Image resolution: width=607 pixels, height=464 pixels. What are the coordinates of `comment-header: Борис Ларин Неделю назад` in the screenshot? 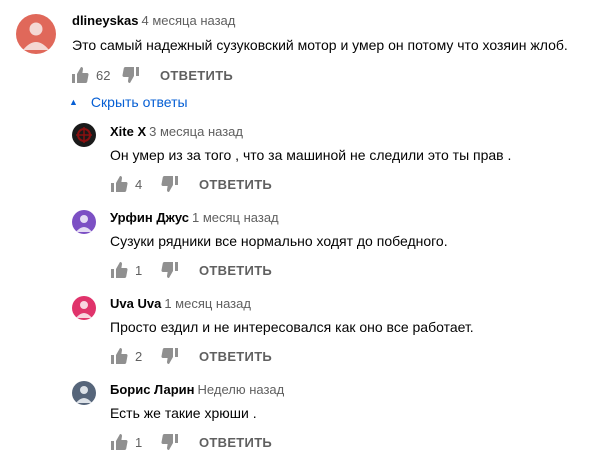 It's located at (197, 389).